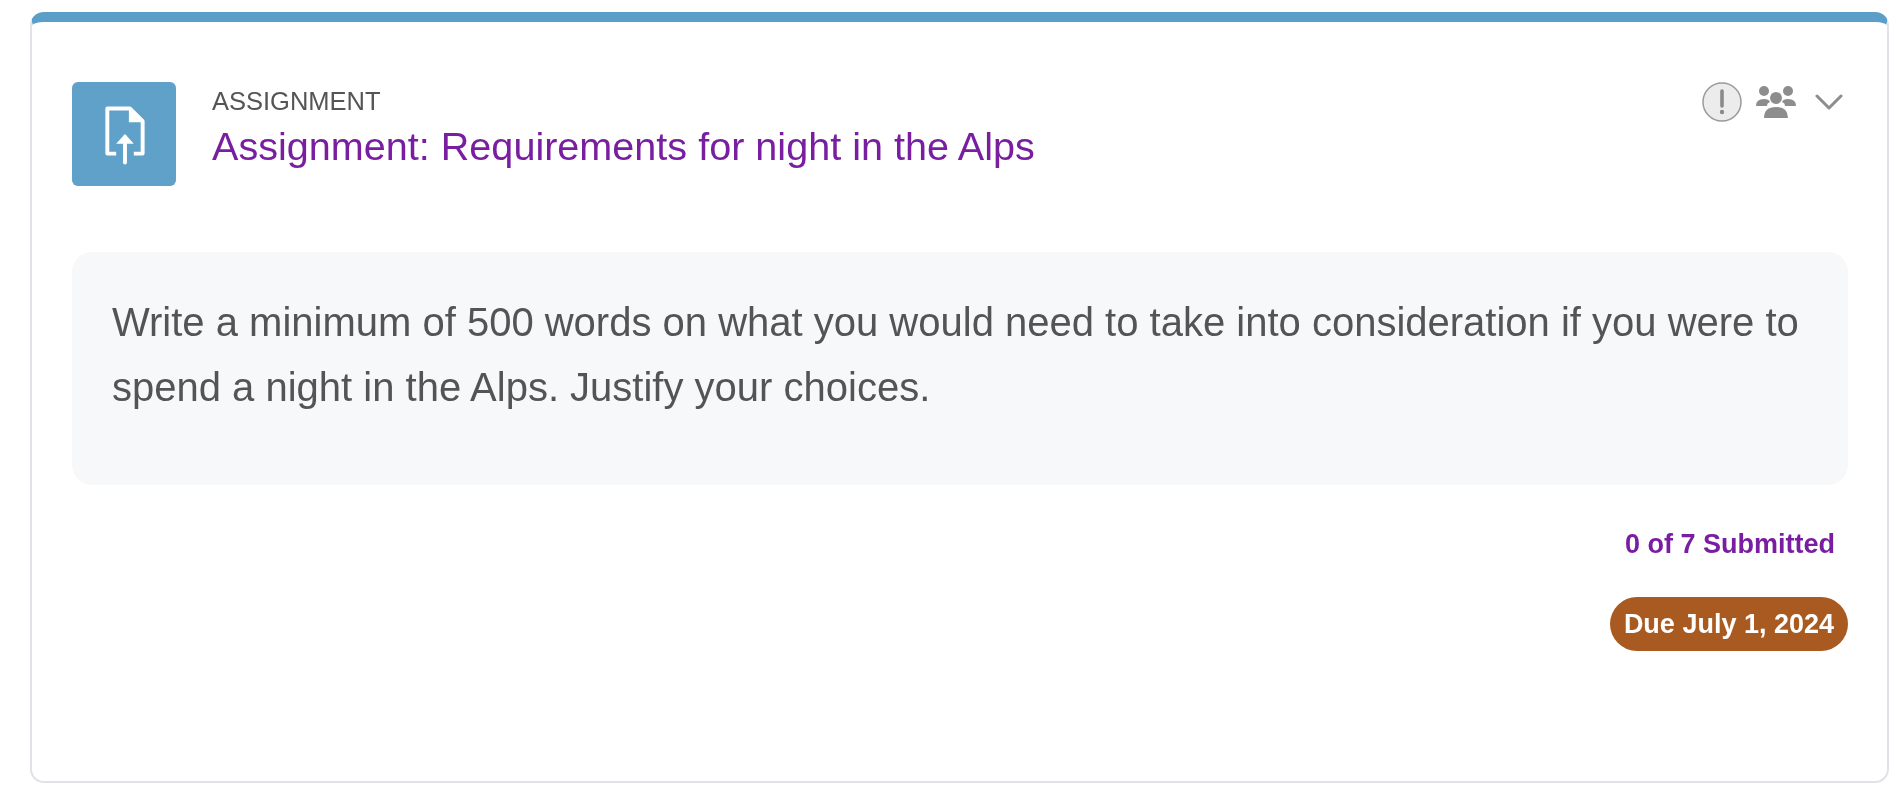 The height and width of the screenshot is (800, 1904). Describe the element at coordinates (1728, 624) in the screenshot. I see `due-date-badge: Due July 1, 2024` at that location.